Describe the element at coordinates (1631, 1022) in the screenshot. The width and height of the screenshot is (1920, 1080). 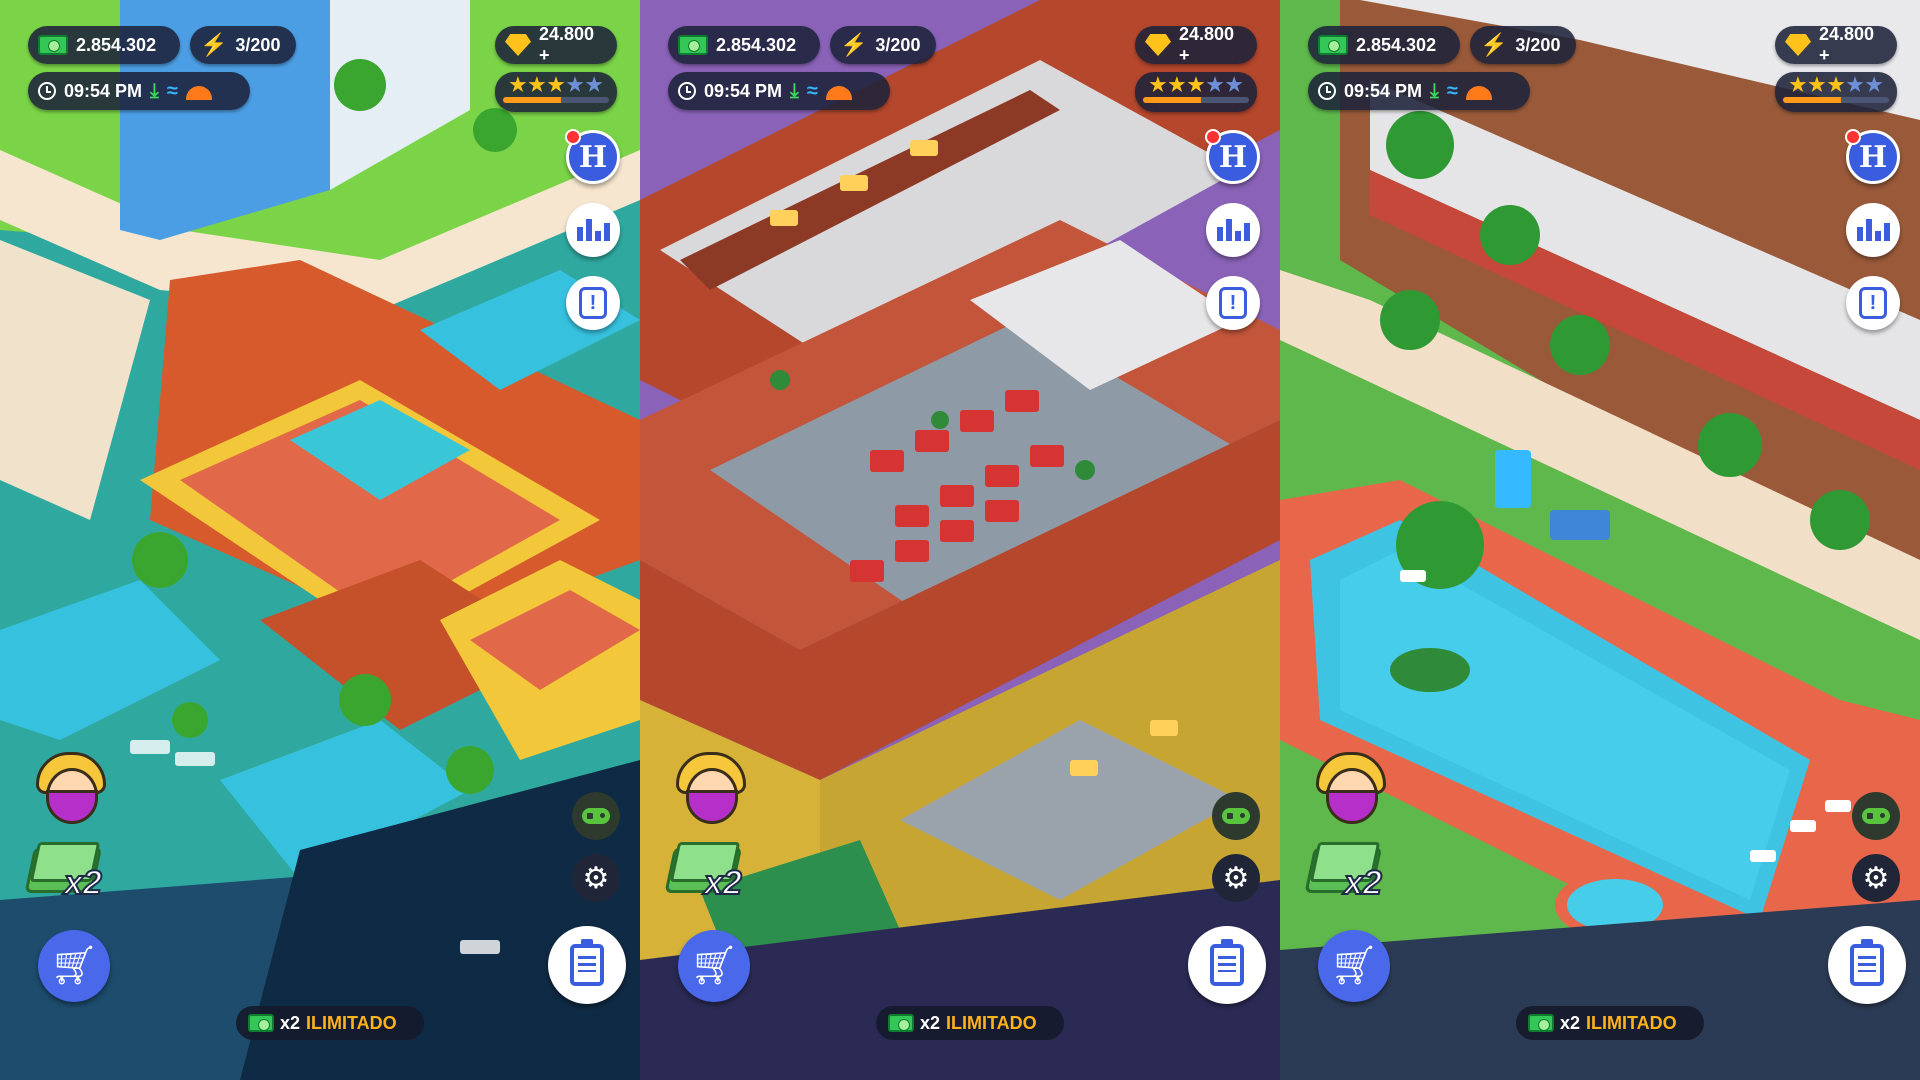
I see `promo-text: ILIMITADO` at that location.